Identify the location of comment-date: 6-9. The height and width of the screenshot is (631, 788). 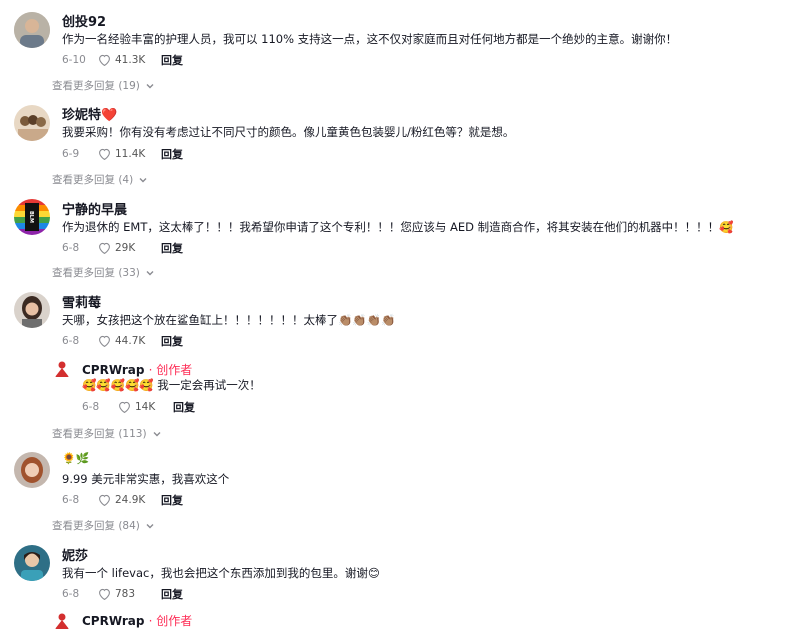
(71, 154).